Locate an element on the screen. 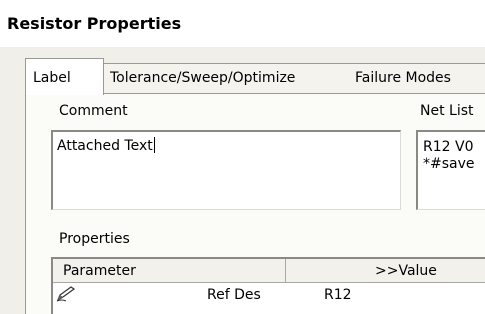 The width and height of the screenshot is (485, 314). title-bar: Resistor Properties is located at coordinates (242, 23).